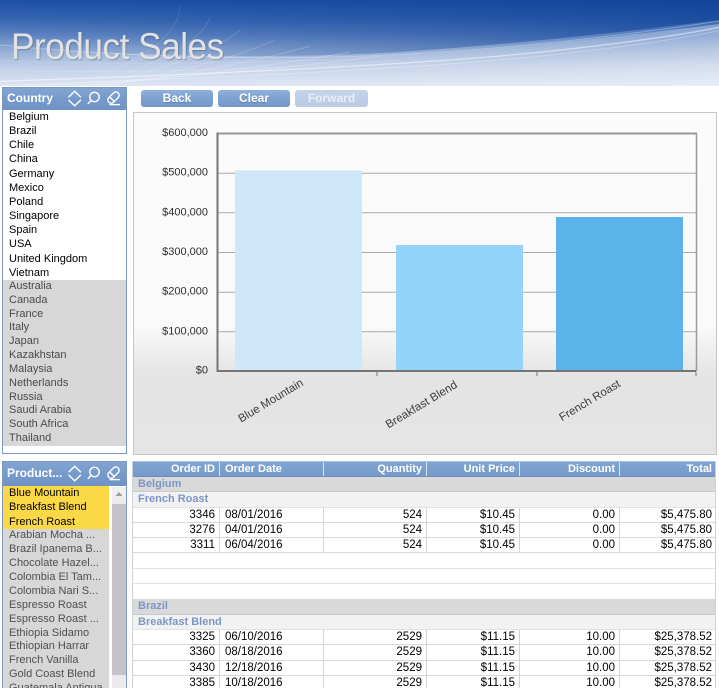 Image resolution: width=719 pixels, height=688 pixels. What do you see at coordinates (185, 173) in the screenshot?
I see `svg-text: $500,000` at bounding box center [185, 173].